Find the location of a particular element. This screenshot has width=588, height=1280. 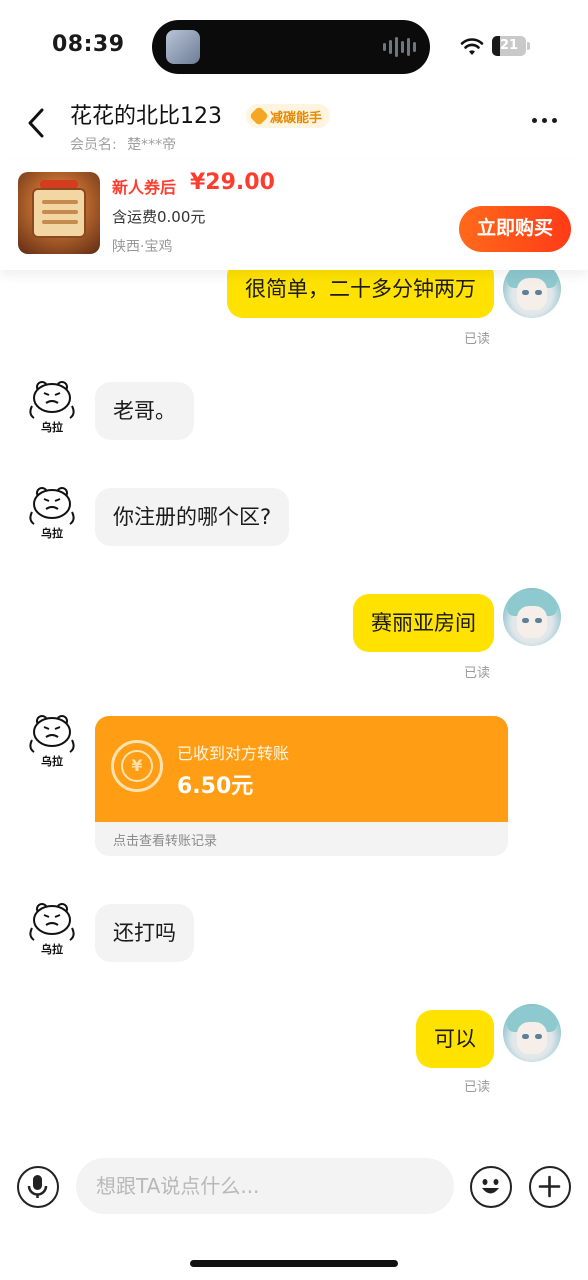

transfer-header: ¥ 已收到对方转账 6.50元 is located at coordinates (301, 769).